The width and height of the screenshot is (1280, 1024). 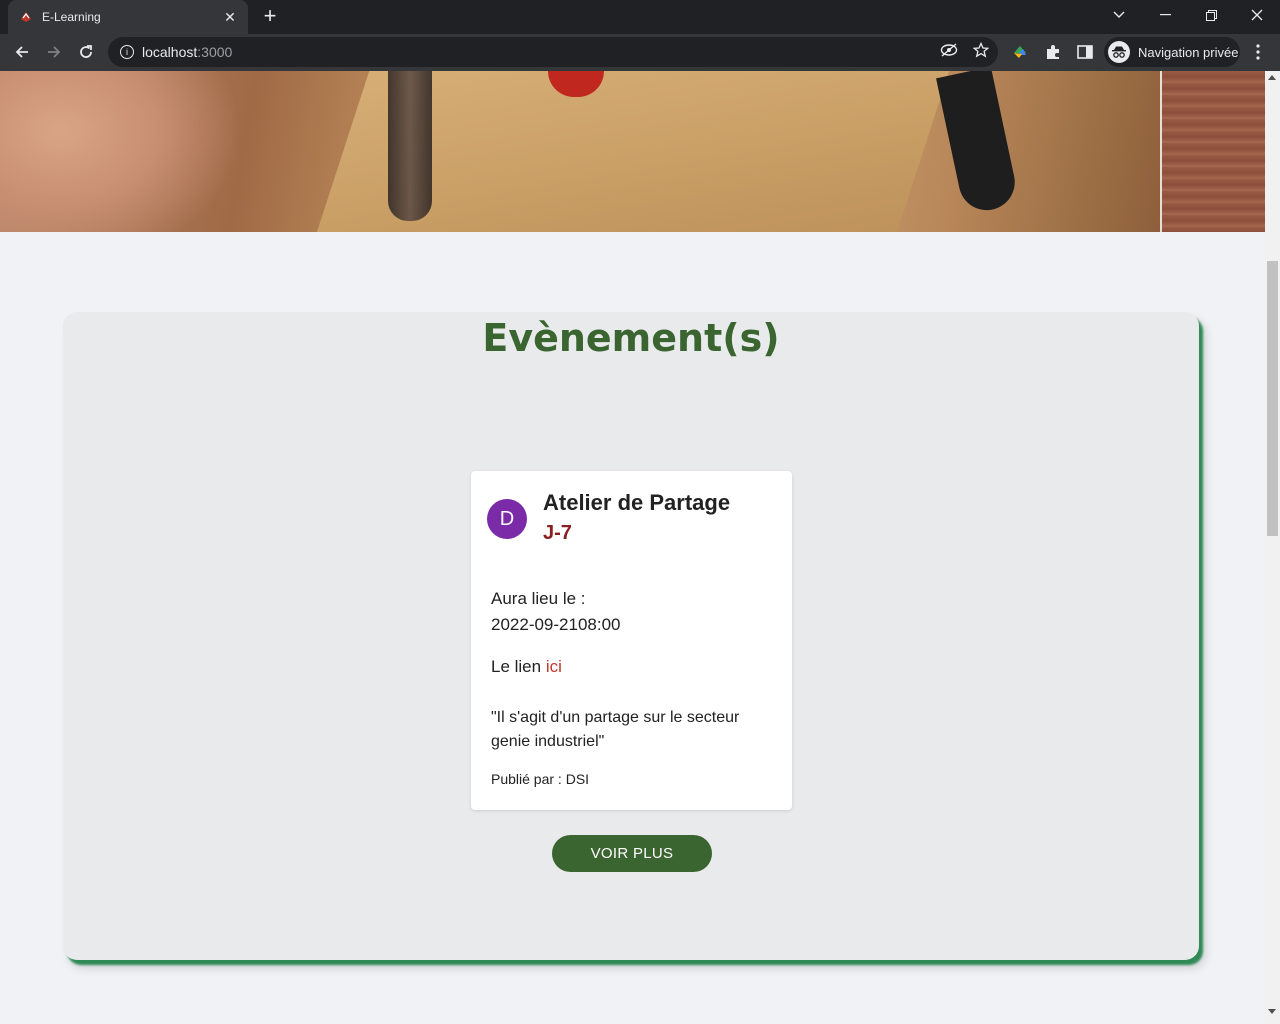 What do you see at coordinates (1272, 77) in the screenshot?
I see `scroll-up-arrow` at bounding box center [1272, 77].